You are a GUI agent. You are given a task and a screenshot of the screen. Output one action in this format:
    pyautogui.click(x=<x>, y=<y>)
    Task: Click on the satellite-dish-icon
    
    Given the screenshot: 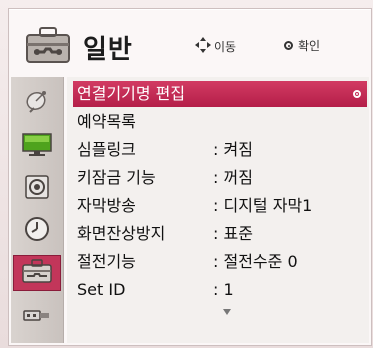 What is the action you would take?
    pyautogui.click(x=37, y=103)
    